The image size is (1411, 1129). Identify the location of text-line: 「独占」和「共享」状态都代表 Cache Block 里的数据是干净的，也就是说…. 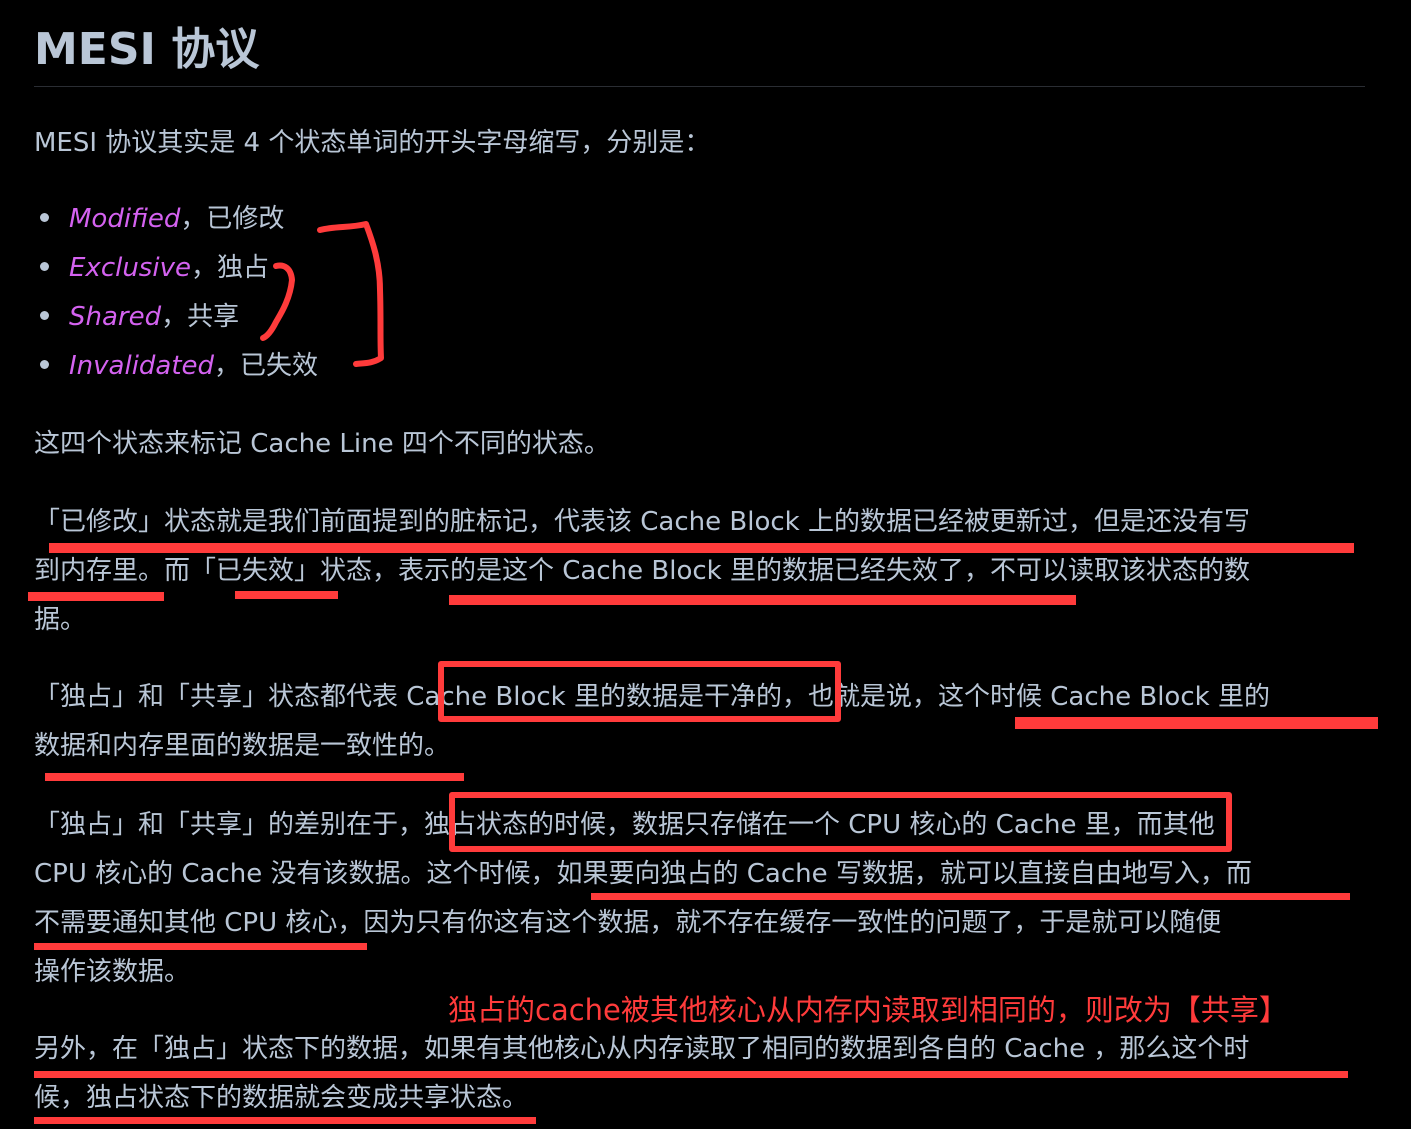
(652, 697).